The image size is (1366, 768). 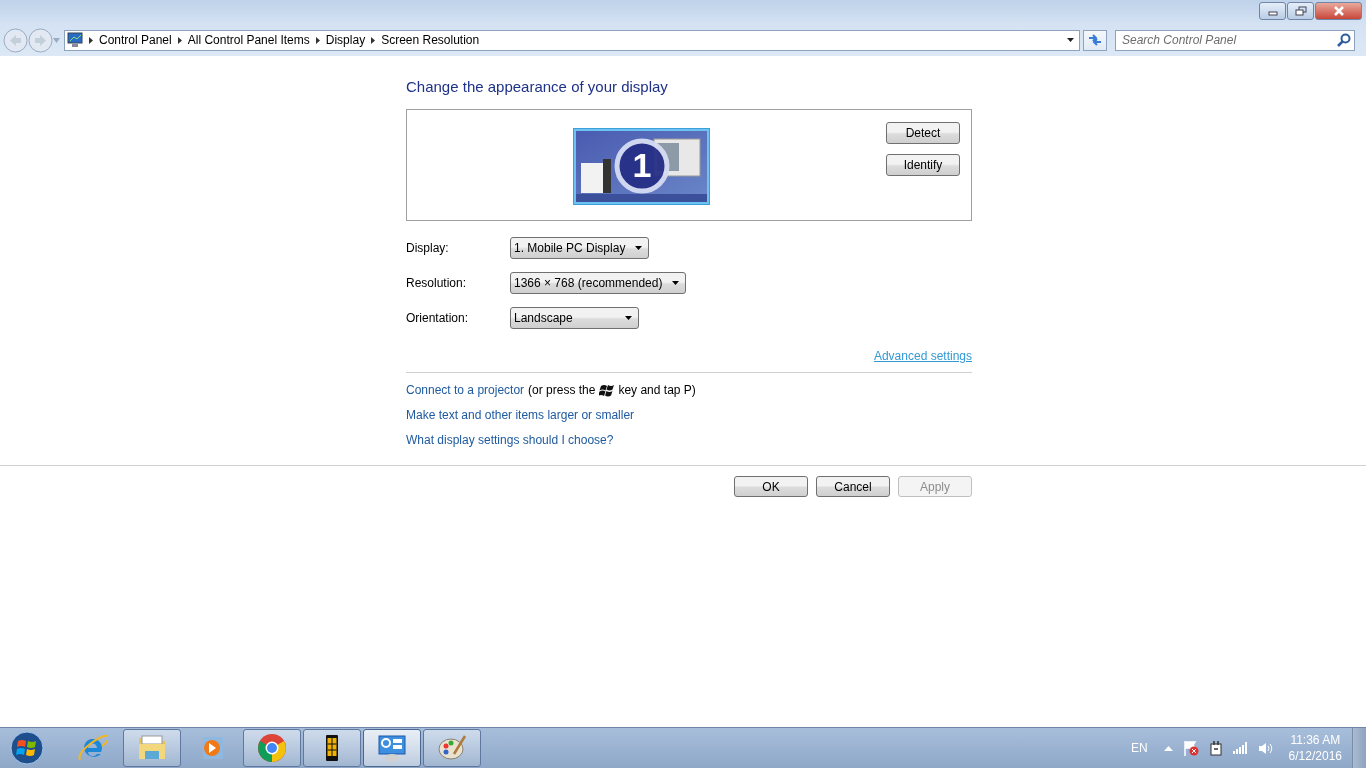 I want to click on breadcrumb-item: Screen Resolution, so click(x=430, y=40).